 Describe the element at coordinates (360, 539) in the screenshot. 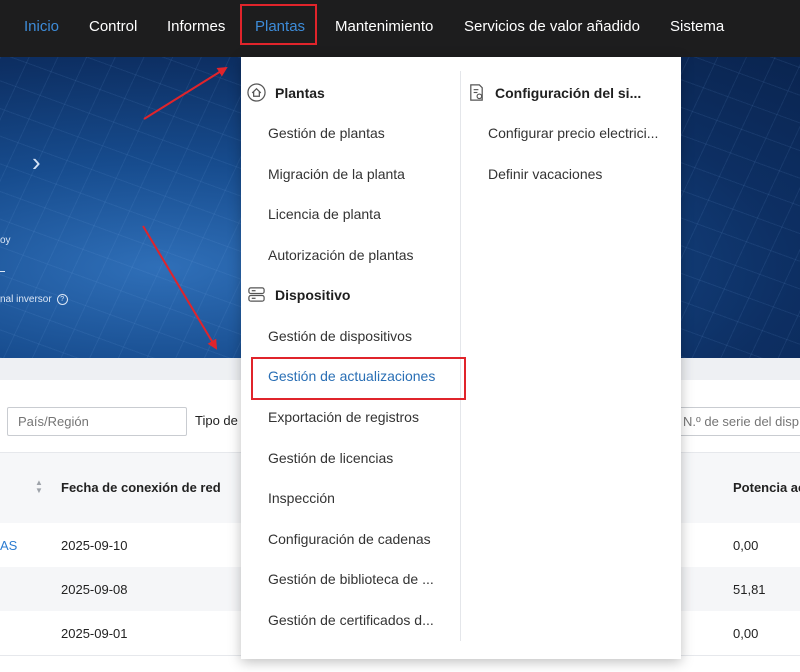

I see `menu-item-configuracion-cadenas: Configuración de cadenas` at that location.